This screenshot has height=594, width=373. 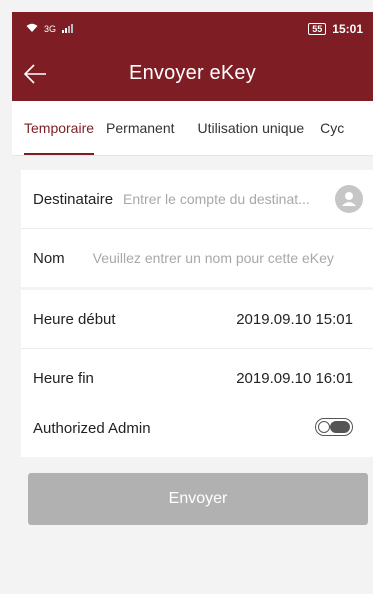 What do you see at coordinates (74, 319) in the screenshot?
I see `start-time-label: Heure début` at bounding box center [74, 319].